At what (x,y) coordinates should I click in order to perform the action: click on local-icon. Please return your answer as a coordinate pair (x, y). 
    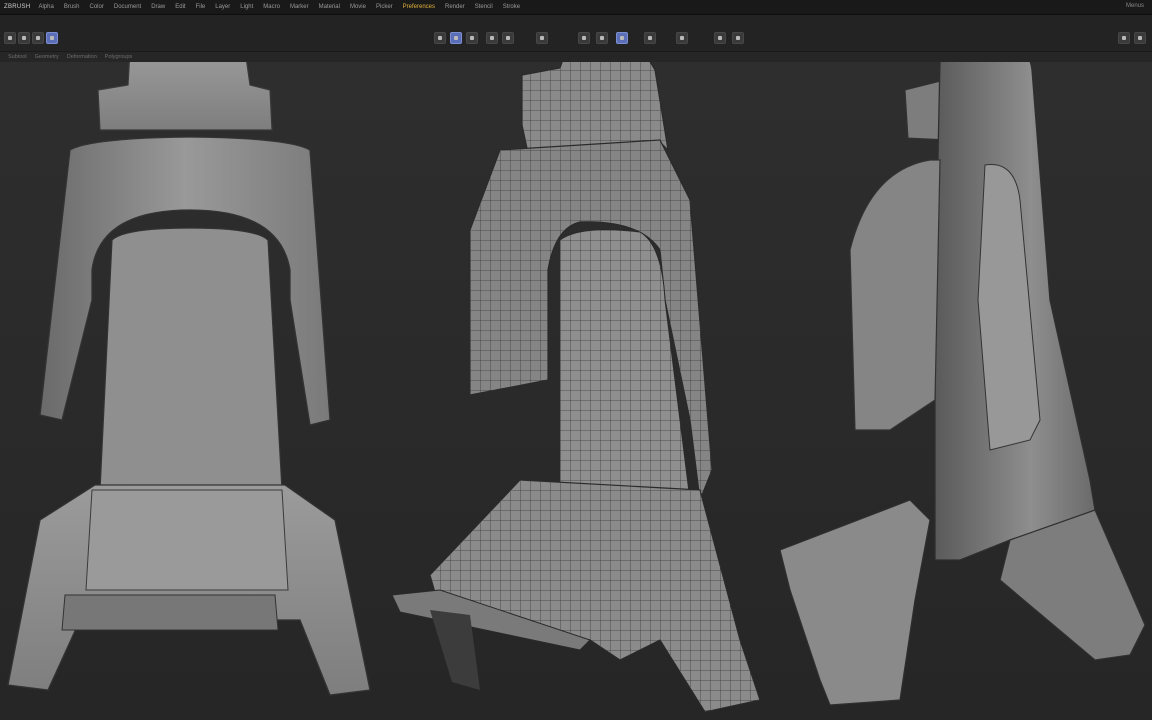
    Looking at the image, I should click on (492, 38).